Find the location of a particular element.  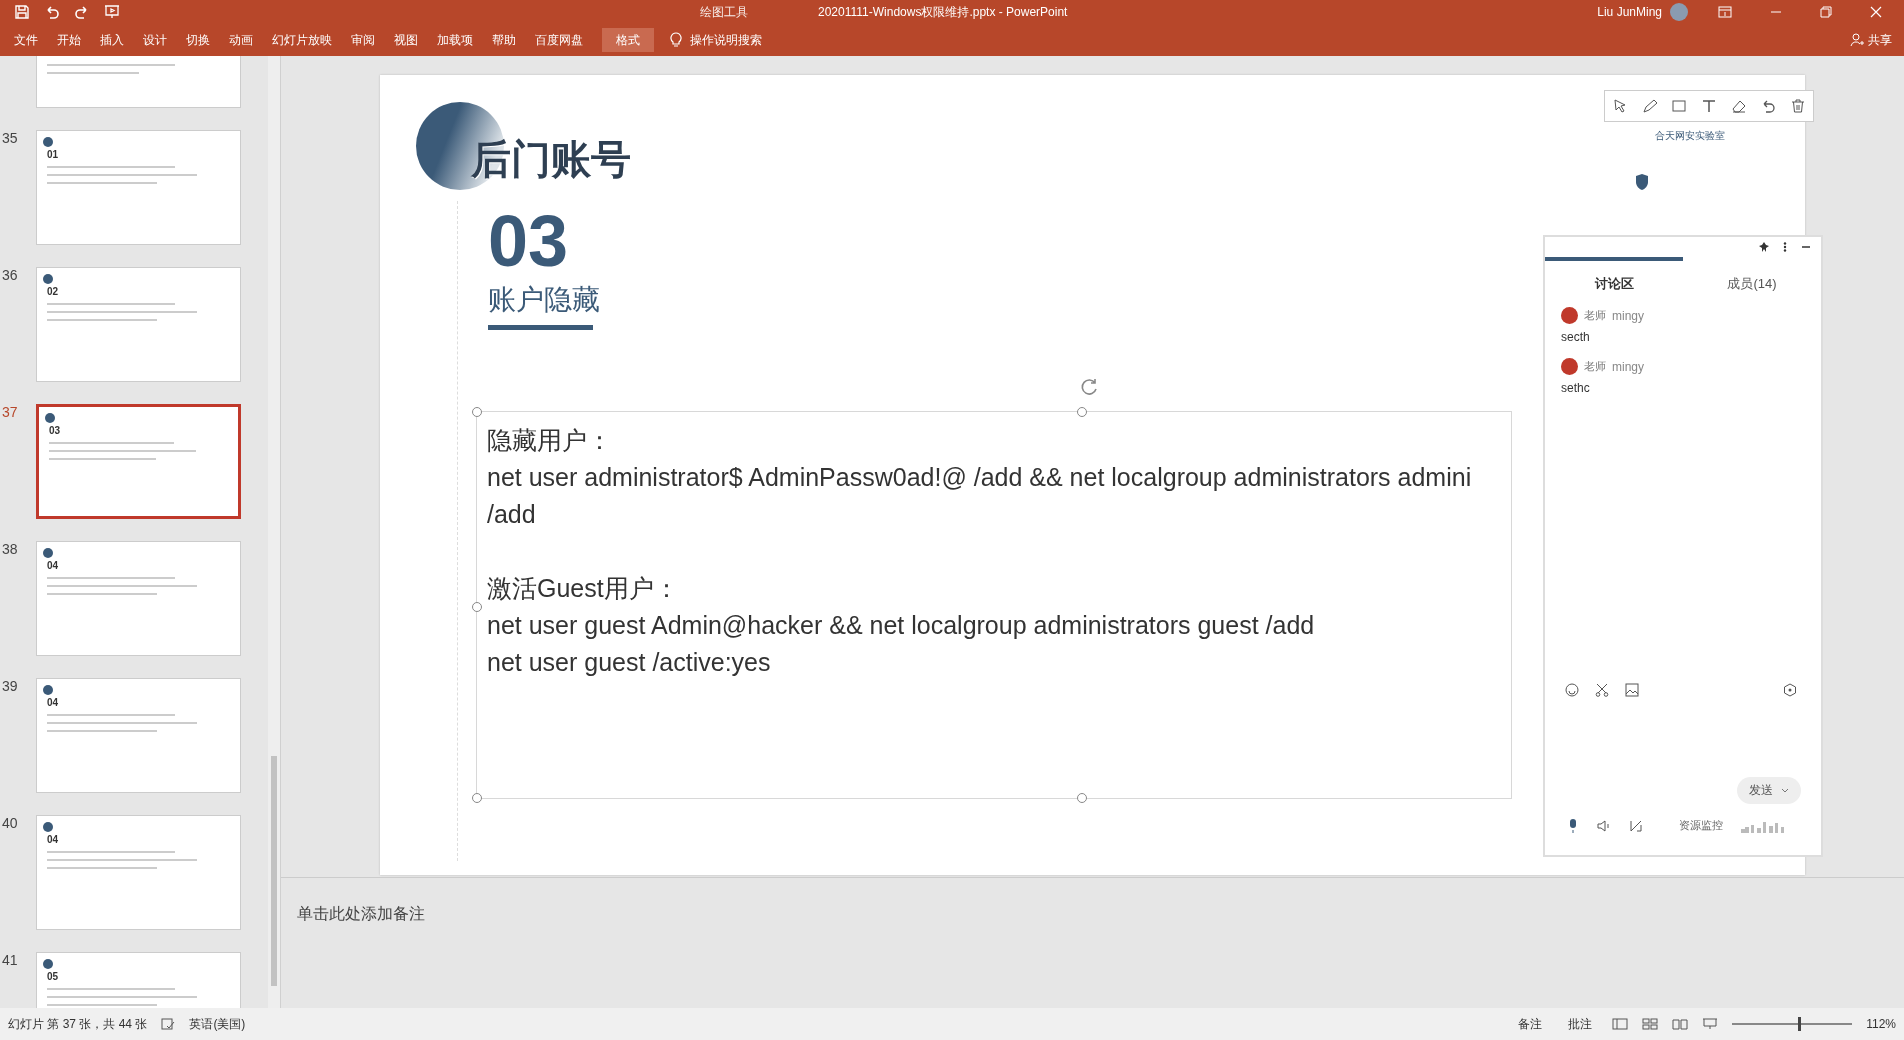

pen-icon is located at coordinates (1649, 106).